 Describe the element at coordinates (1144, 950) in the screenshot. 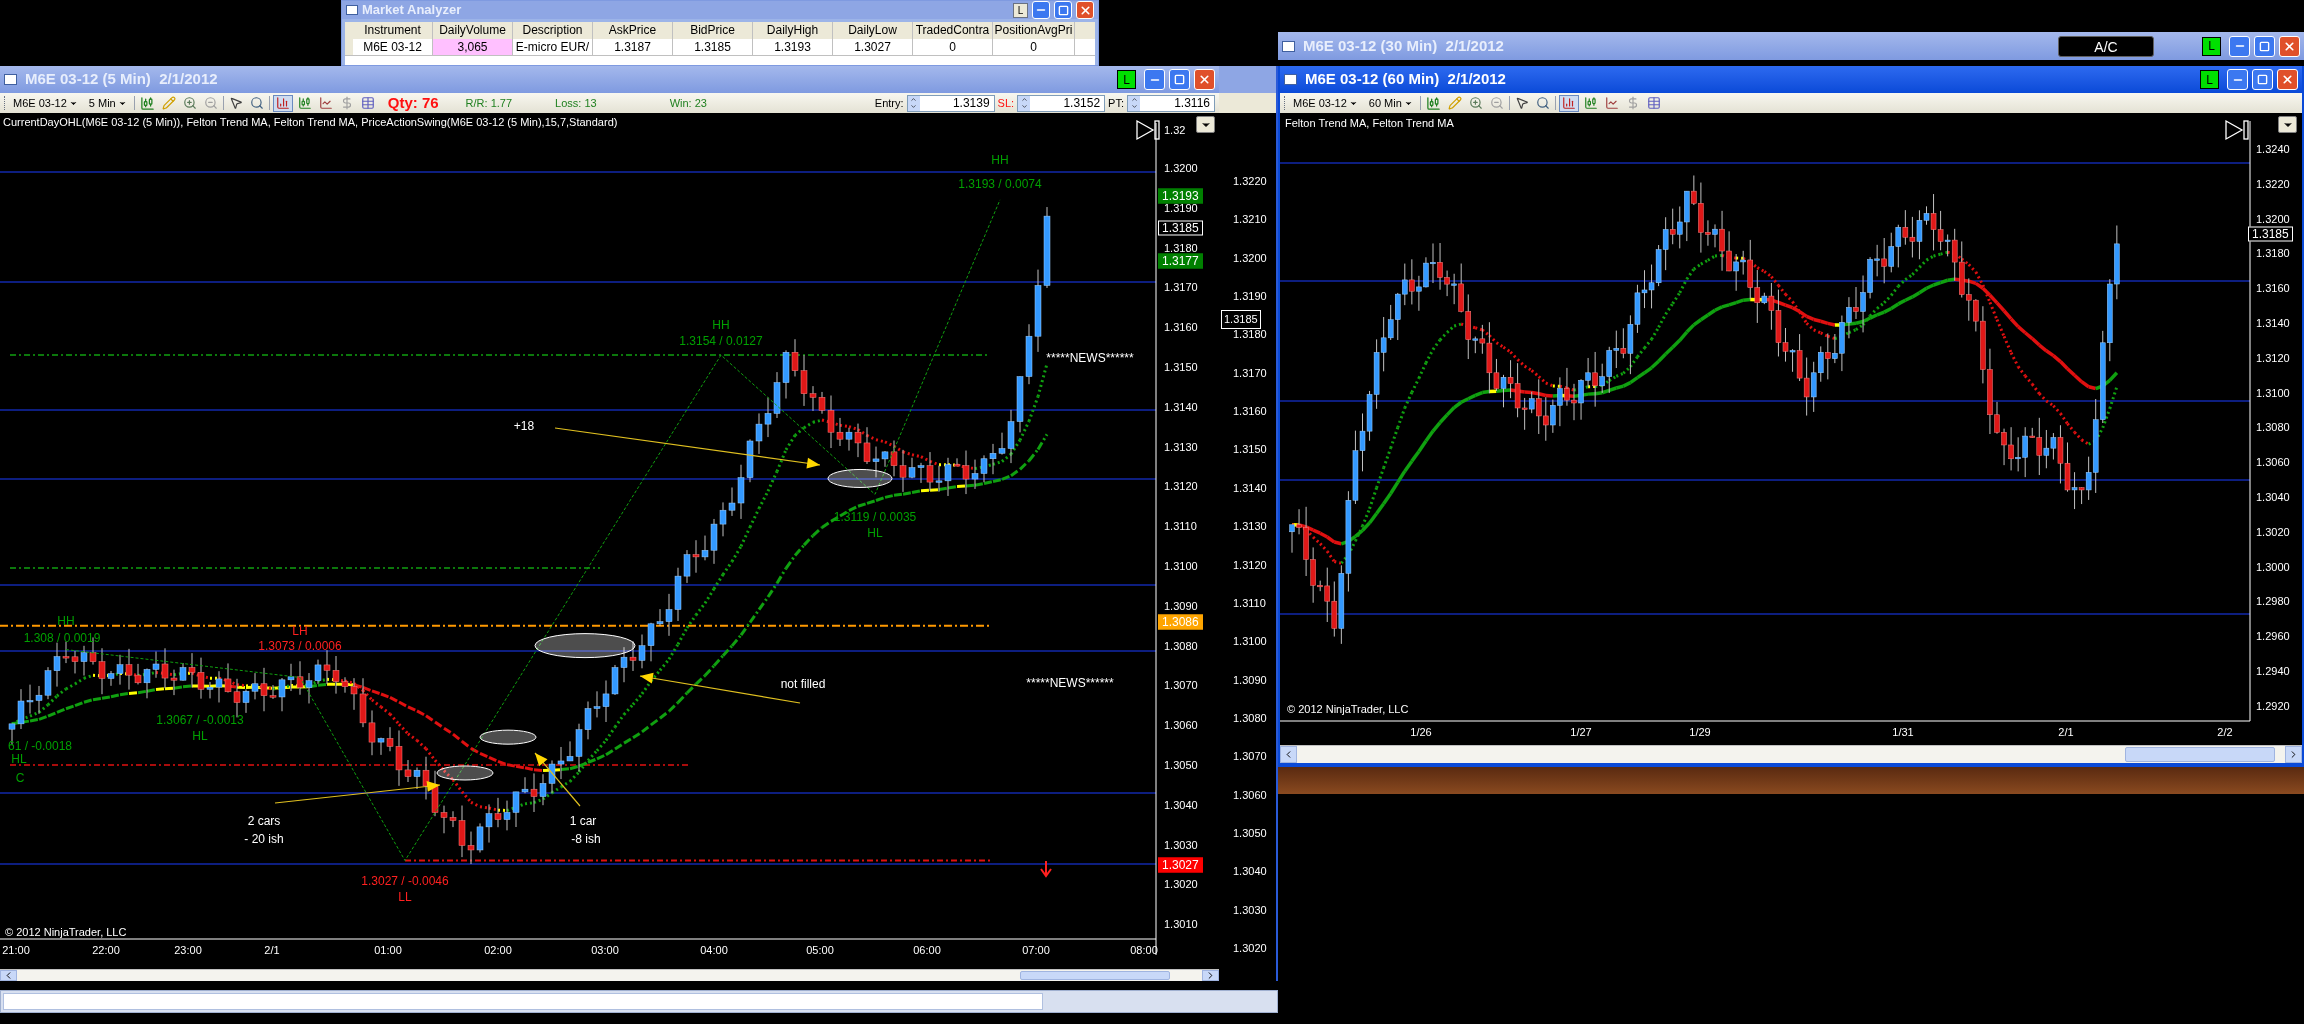

I see `time-axis-label: 08:00` at that location.